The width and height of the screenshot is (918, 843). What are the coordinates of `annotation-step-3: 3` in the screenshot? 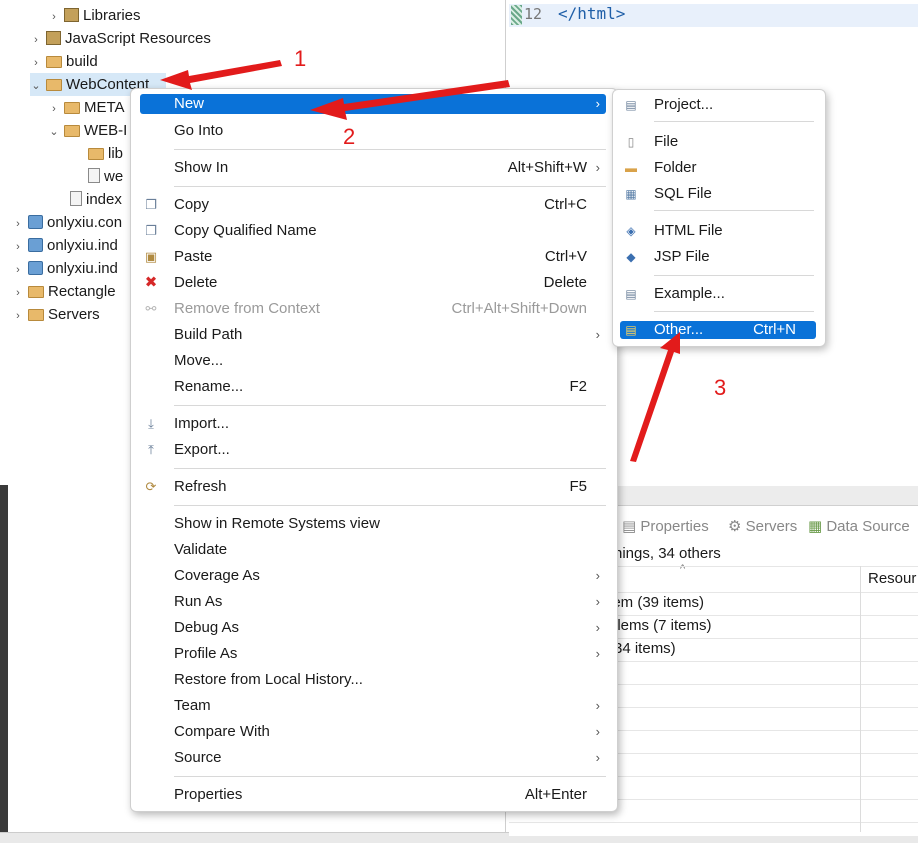 It's located at (720, 387).